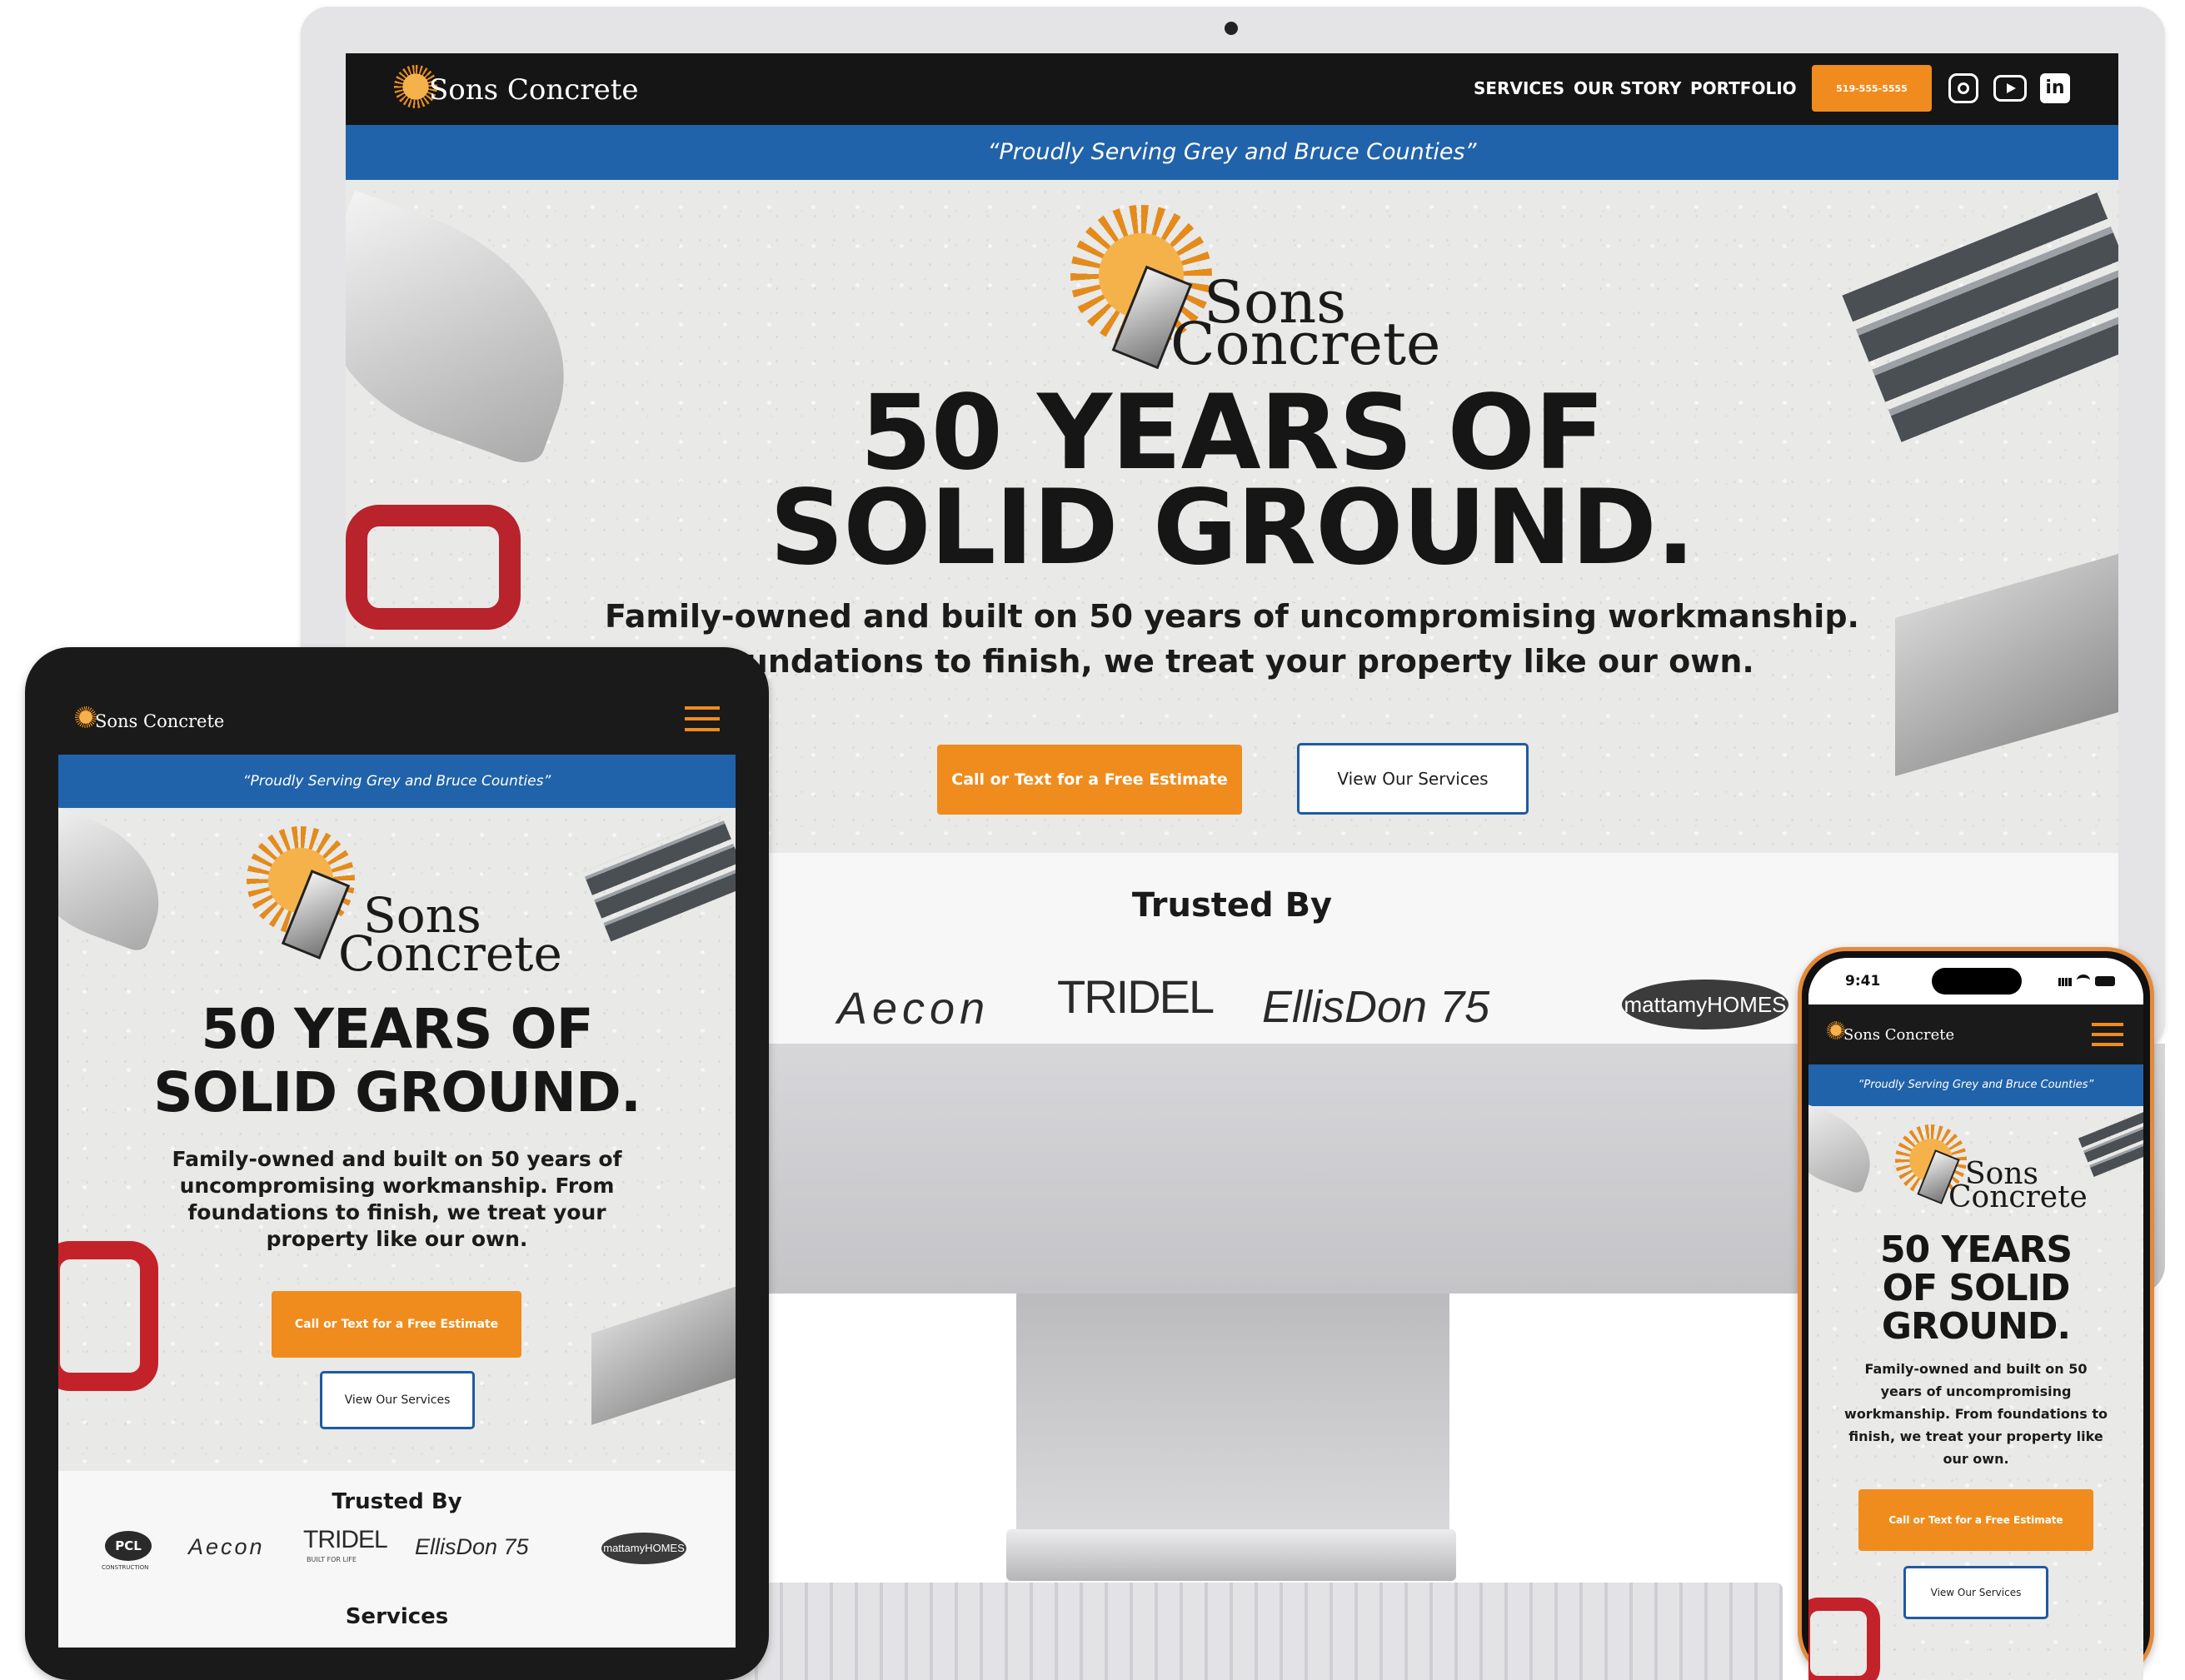  What do you see at coordinates (397, 1400) in the screenshot?
I see `tablet-view-services-button: View Our Services` at bounding box center [397, 1400].